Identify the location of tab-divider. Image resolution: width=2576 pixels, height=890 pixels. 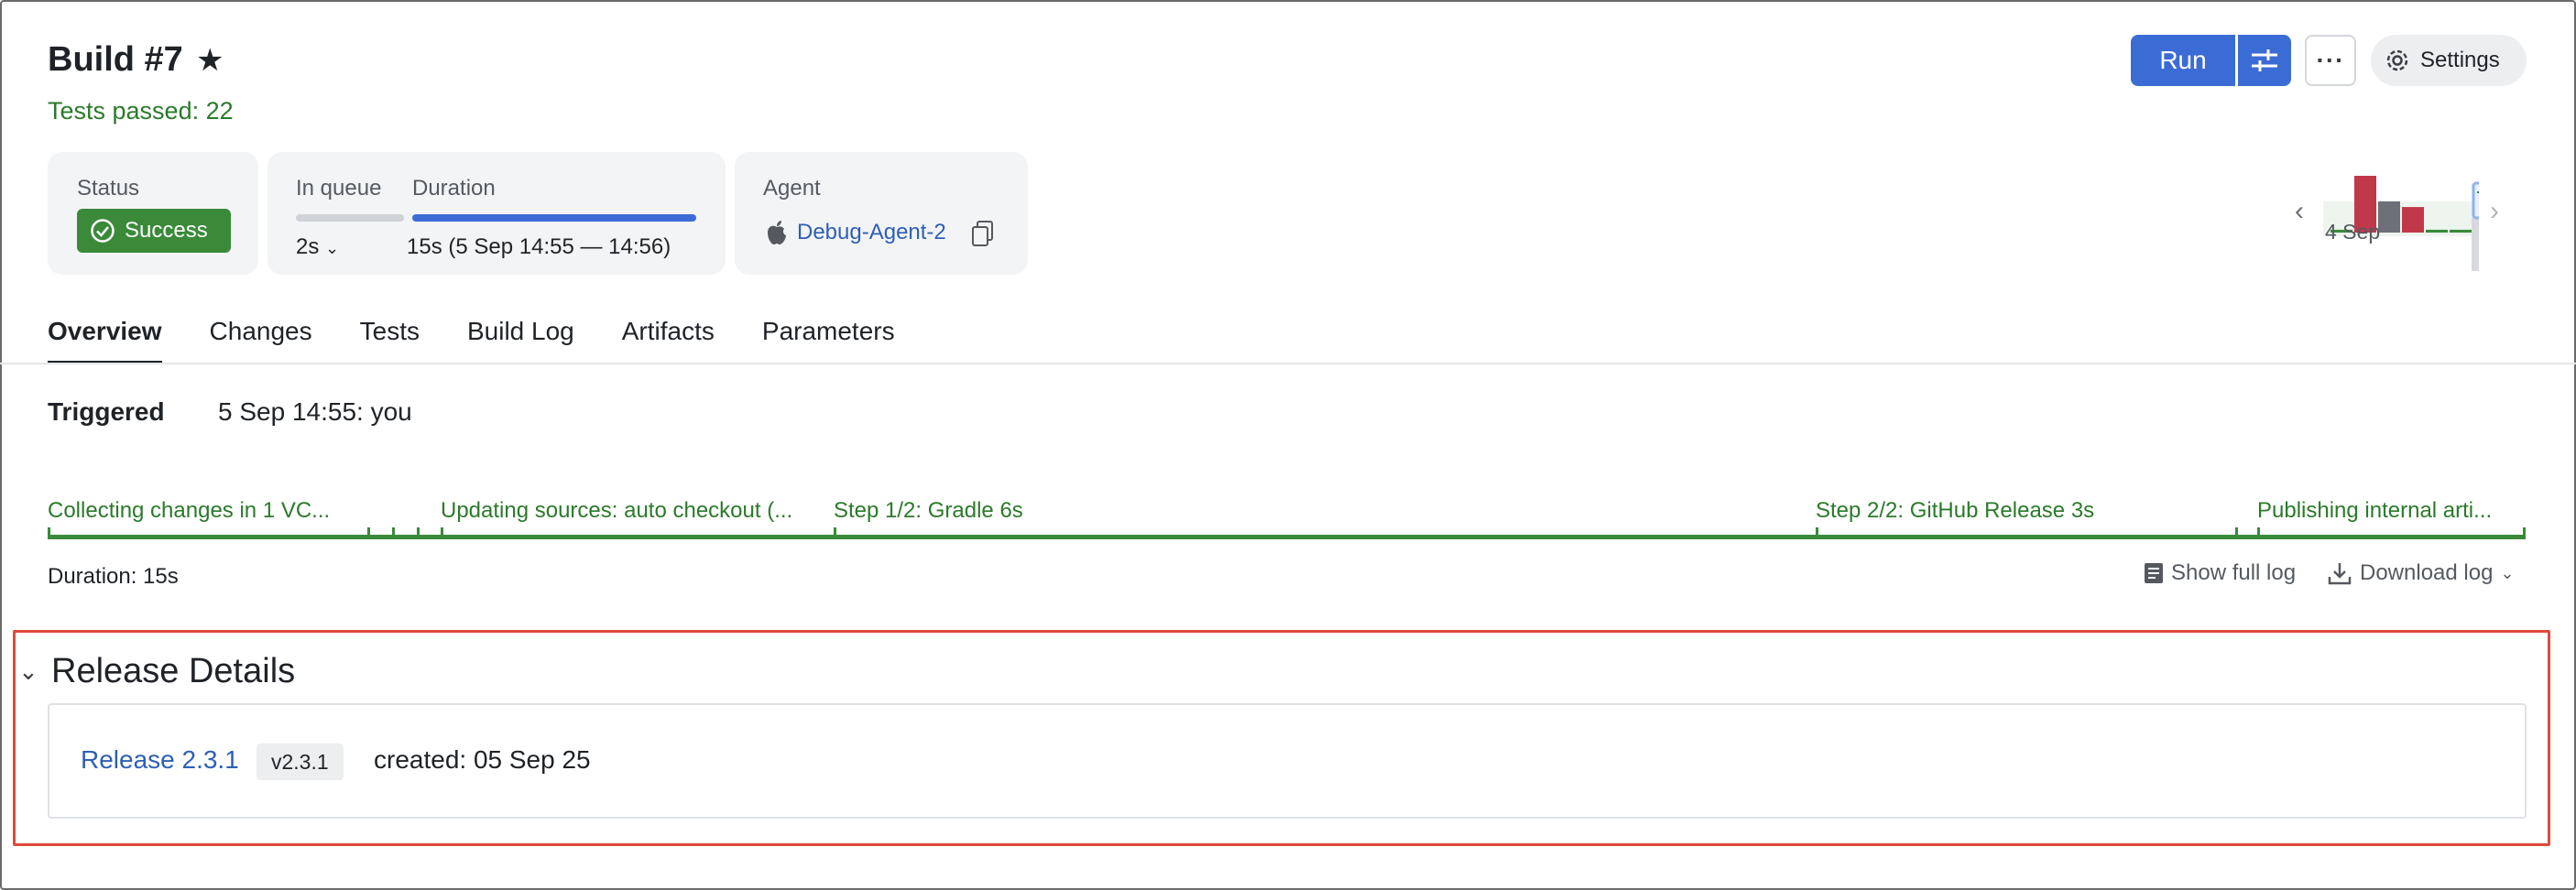
(1288, 364).